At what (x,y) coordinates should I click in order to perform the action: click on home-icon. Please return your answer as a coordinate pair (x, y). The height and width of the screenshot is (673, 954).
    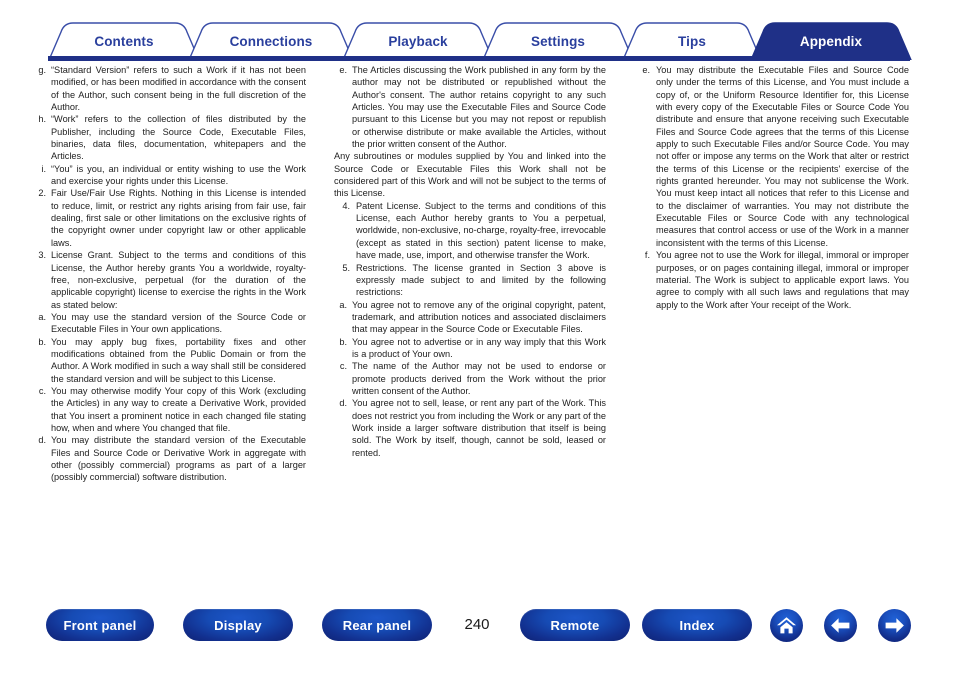
    Looking at the image, I should click on (786, 625).